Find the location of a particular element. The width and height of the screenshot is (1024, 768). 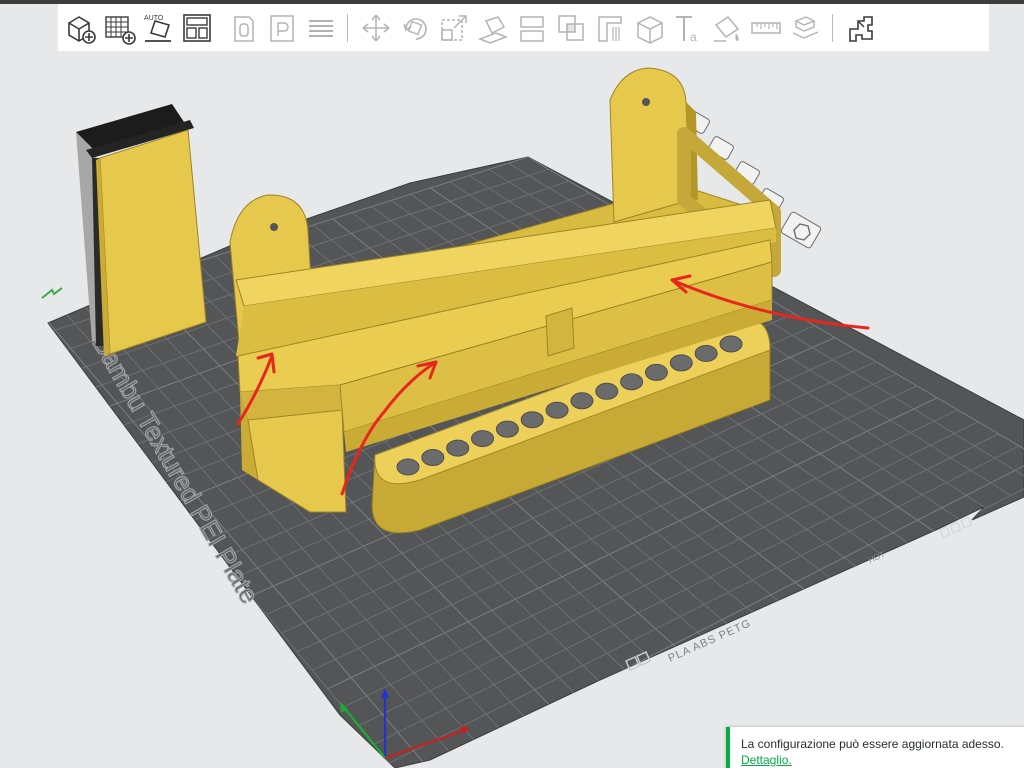

assembly-icon is located at coordinates (805, 27).